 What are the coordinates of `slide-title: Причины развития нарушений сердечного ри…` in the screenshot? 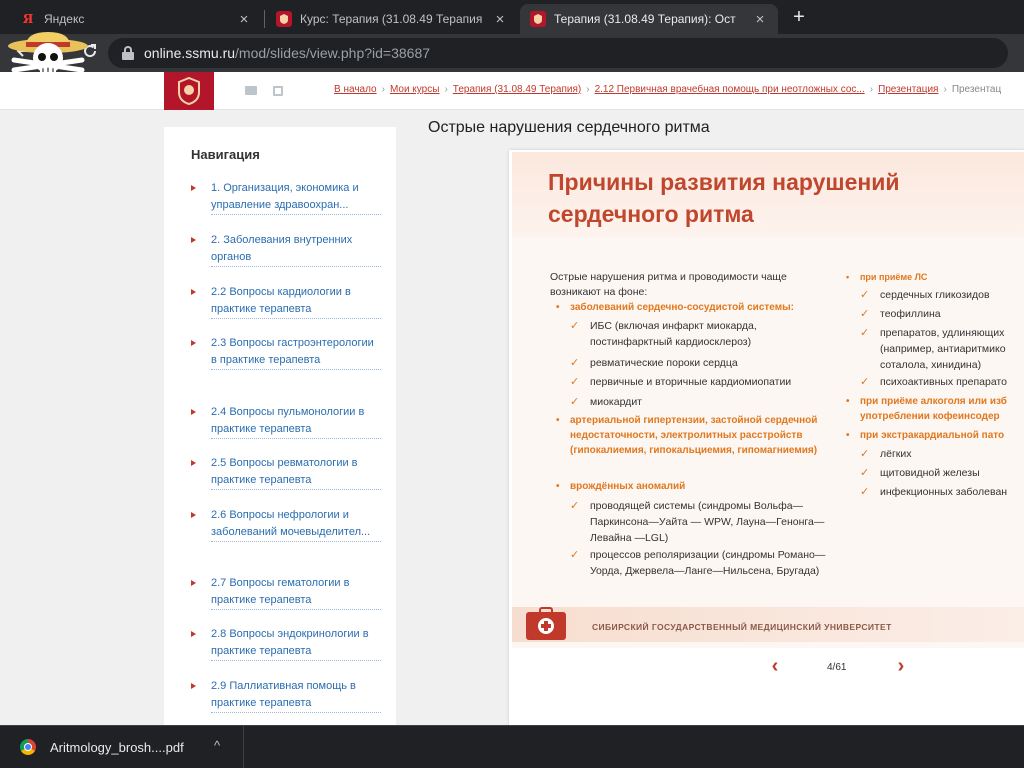 It's located at (724, 198).